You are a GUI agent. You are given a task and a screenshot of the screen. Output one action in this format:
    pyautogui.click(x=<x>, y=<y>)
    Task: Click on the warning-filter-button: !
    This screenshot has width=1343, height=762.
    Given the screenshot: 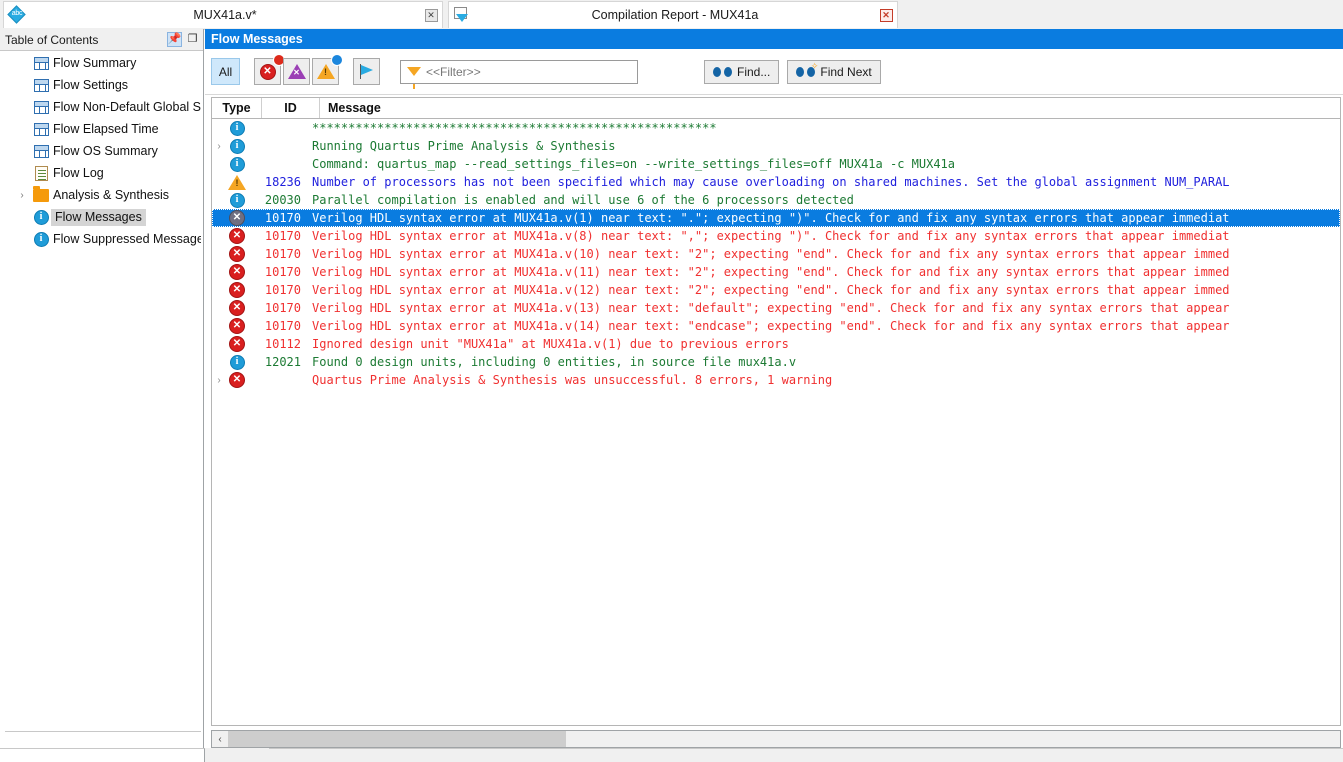 What is the action you would take?
    pyautogui.click(x=327, y=69)
    